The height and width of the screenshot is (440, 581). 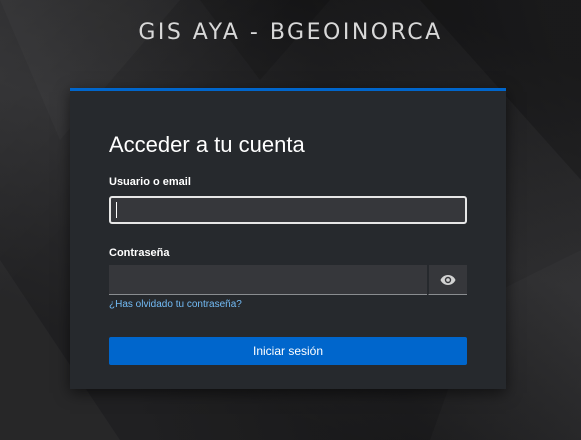 What do you see at coordinates (288, 210) in the screenshot?
I see `username-input` at bounding box center [288, 210].